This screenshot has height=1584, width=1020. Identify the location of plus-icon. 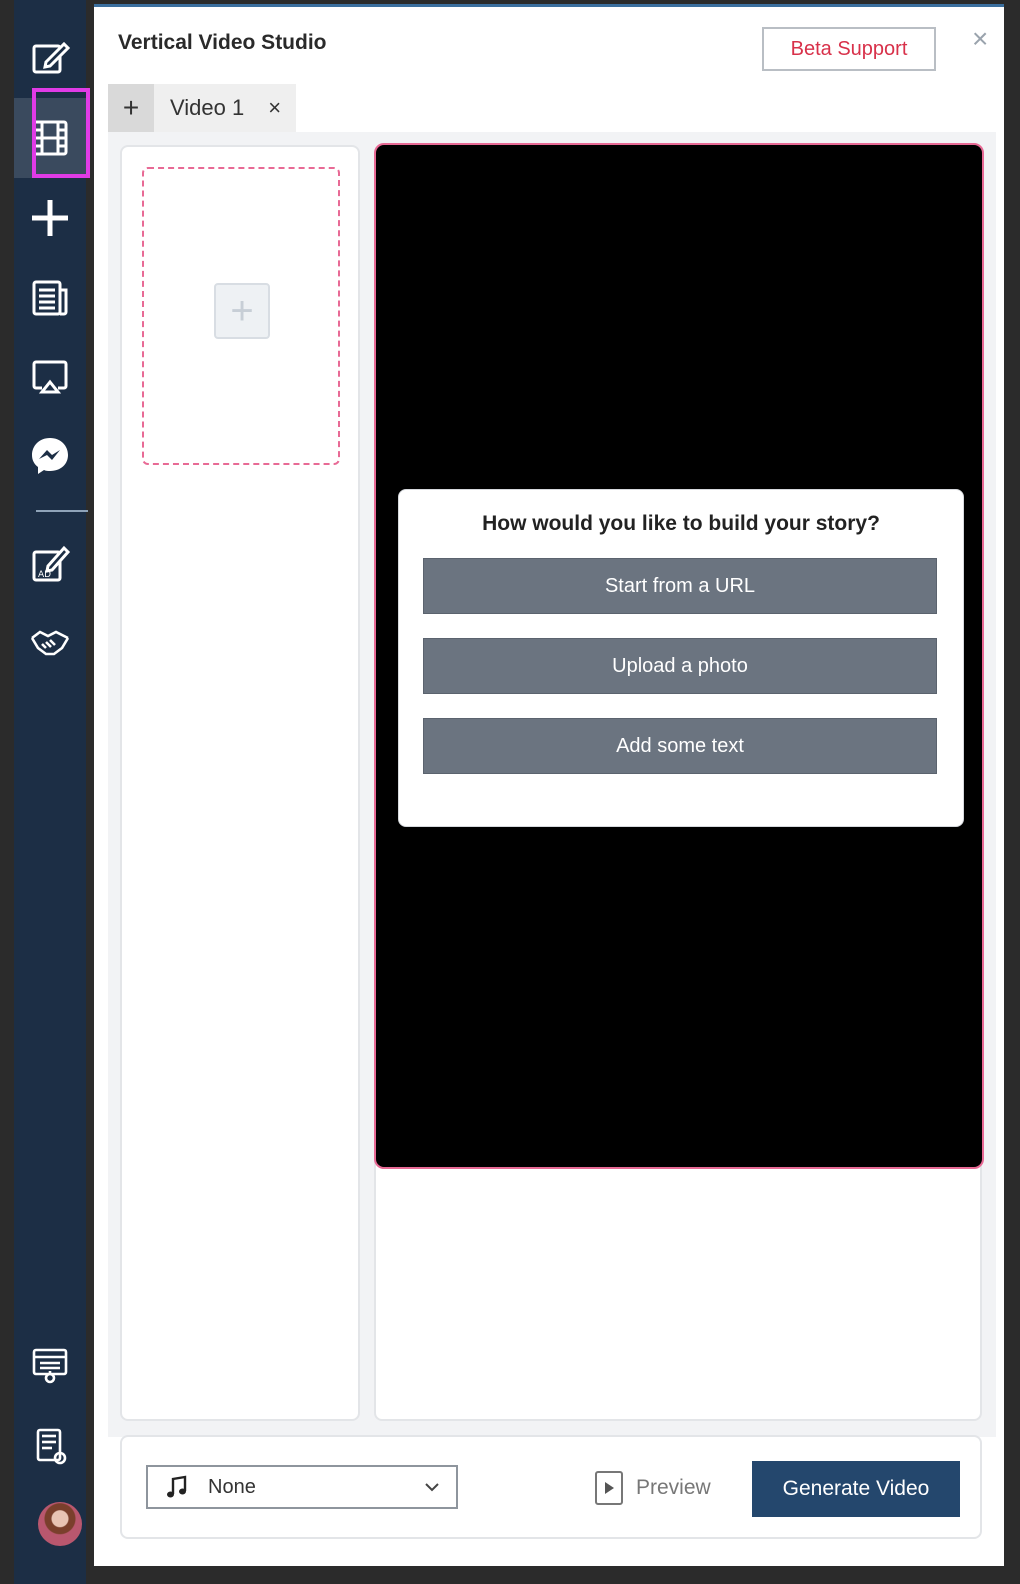
(50, 218).